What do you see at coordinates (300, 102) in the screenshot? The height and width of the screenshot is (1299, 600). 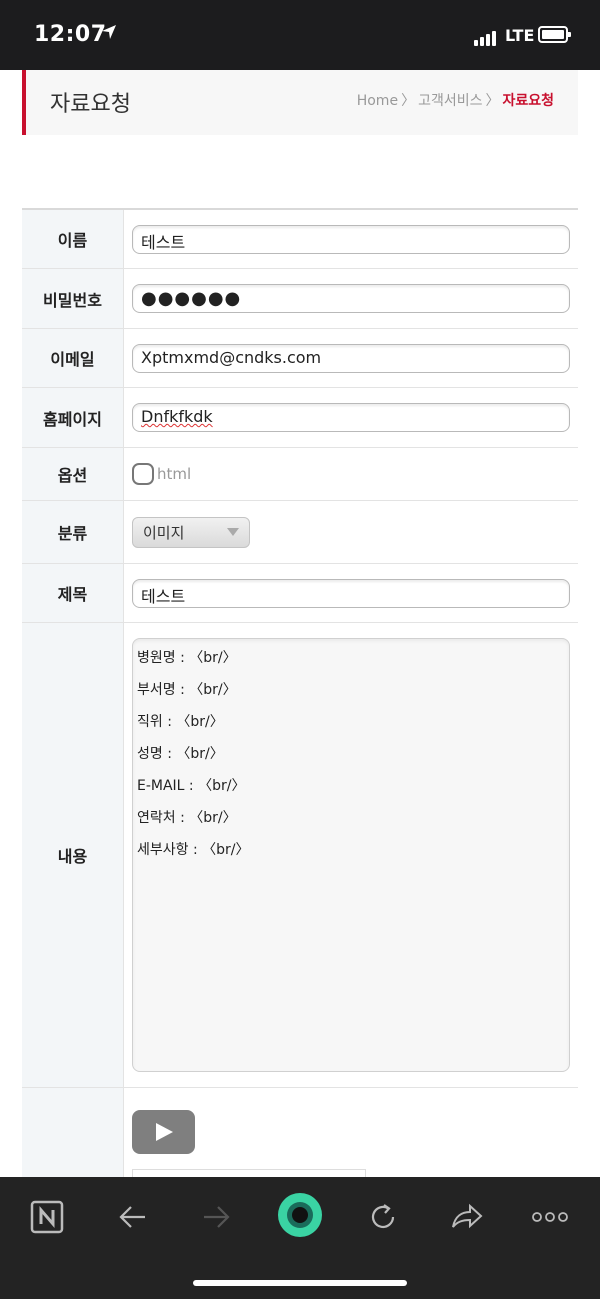 I see `page-header: 자료요청 Home 〉 고객서비스 〉 자료요청` at bounding box center [300, 102].